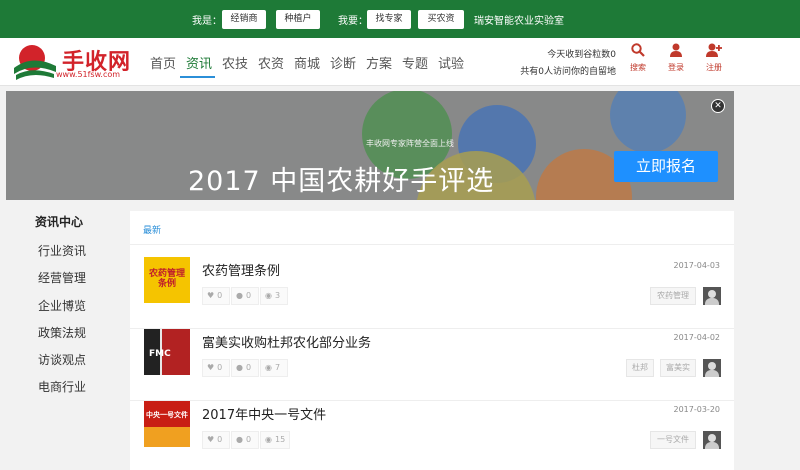  What do you see at coordinates (568, 72) in the screenshot?
I see `visitor-count-text: 共有0人访问你的自留地` at bounding box center [568, 72].